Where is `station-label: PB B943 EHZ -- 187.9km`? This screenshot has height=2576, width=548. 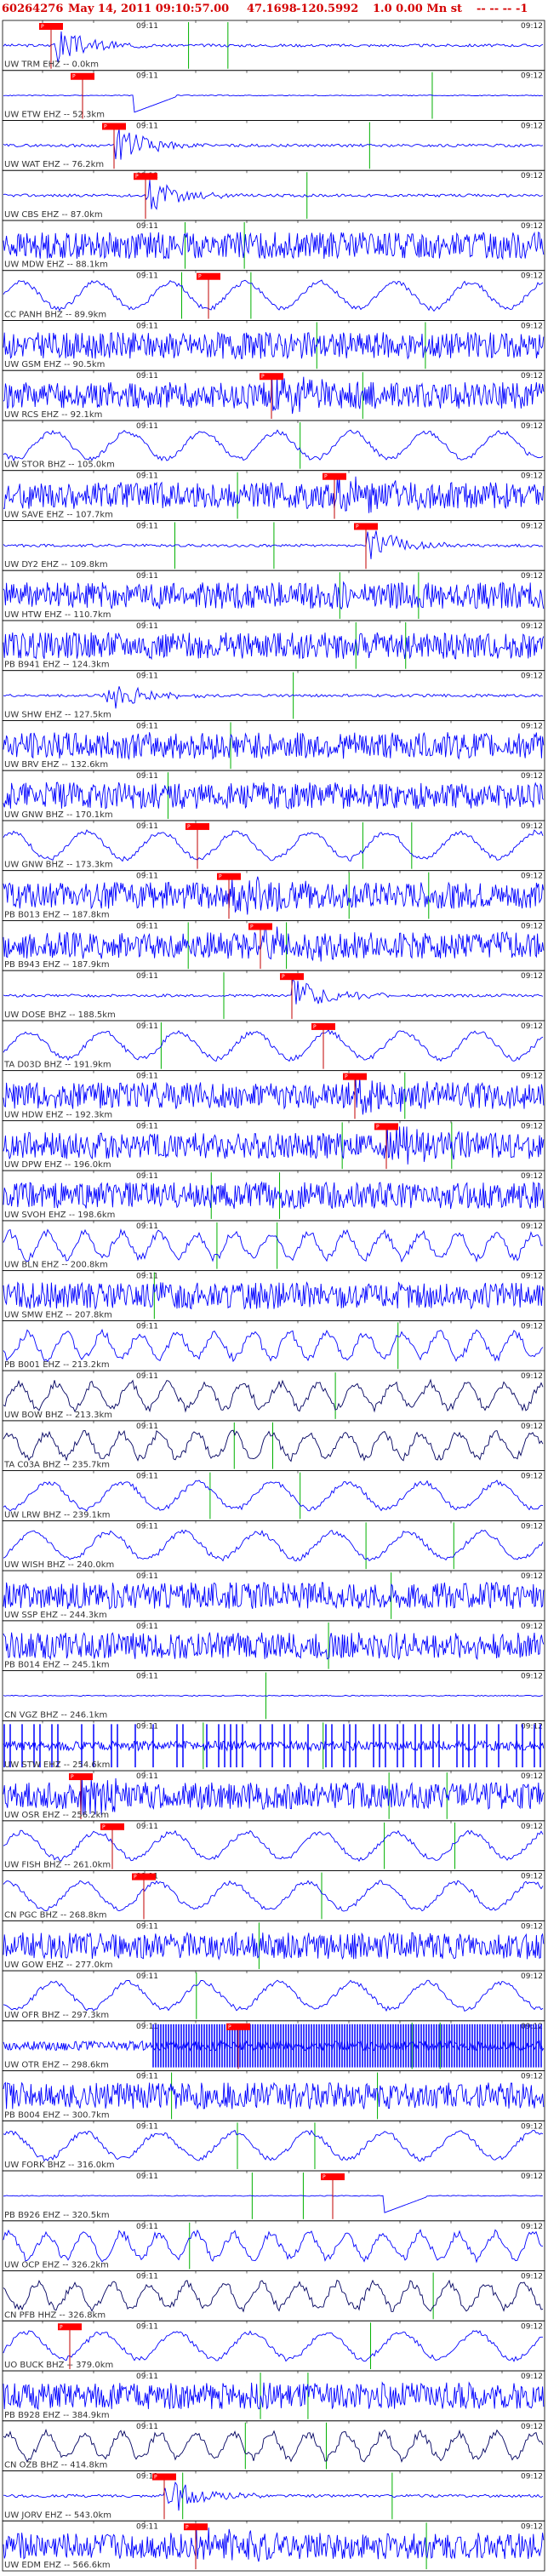
station-label: PB B943 EHZ -- 187.9km is located at coordinates (57, 965).